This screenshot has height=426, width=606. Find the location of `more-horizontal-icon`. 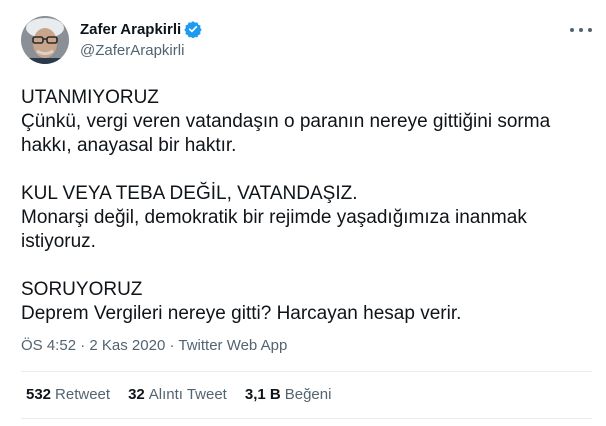

more-horizontal-icon is located at coordinates (581, 30).